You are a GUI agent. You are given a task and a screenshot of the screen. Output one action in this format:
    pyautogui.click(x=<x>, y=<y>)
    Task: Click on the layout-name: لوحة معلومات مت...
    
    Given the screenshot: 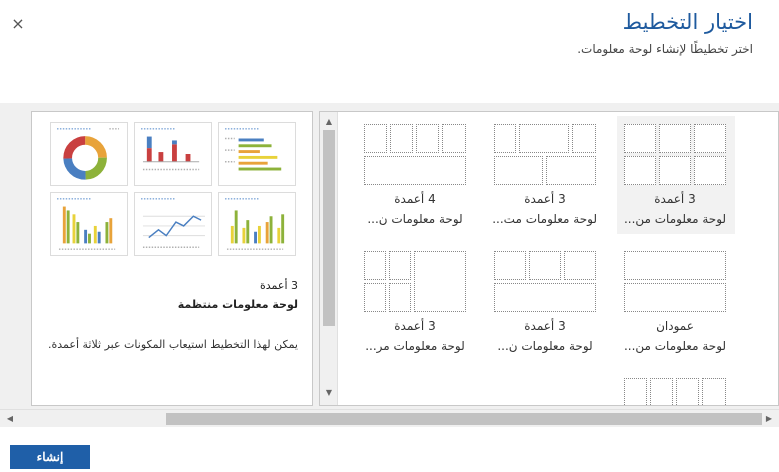 What is the action you would take?
    pyautogui.click(x=545, y=219)
    